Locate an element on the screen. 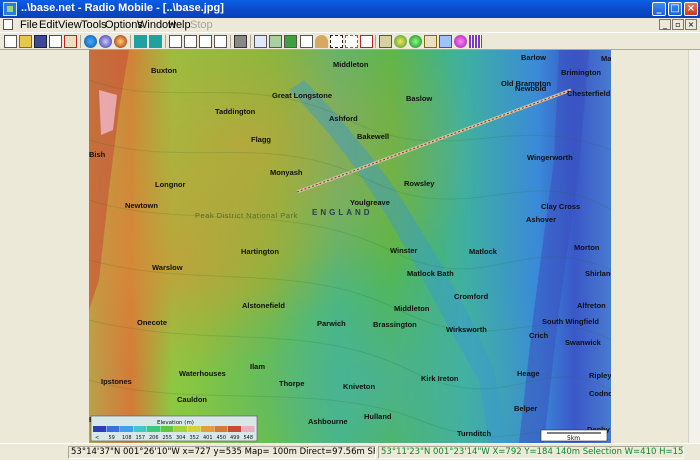 The height and width of the screenshot is (460, 700). route-coverage-icon is located at coordinates (445, 41).